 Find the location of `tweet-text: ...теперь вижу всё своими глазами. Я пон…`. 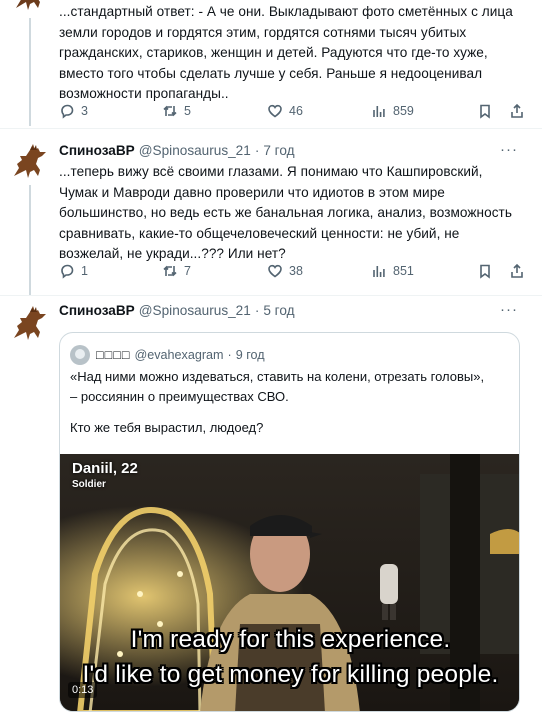

tweet-text: ...теперь вижу всё своими глазами. Я пон… is located at coordinates (289, 213).